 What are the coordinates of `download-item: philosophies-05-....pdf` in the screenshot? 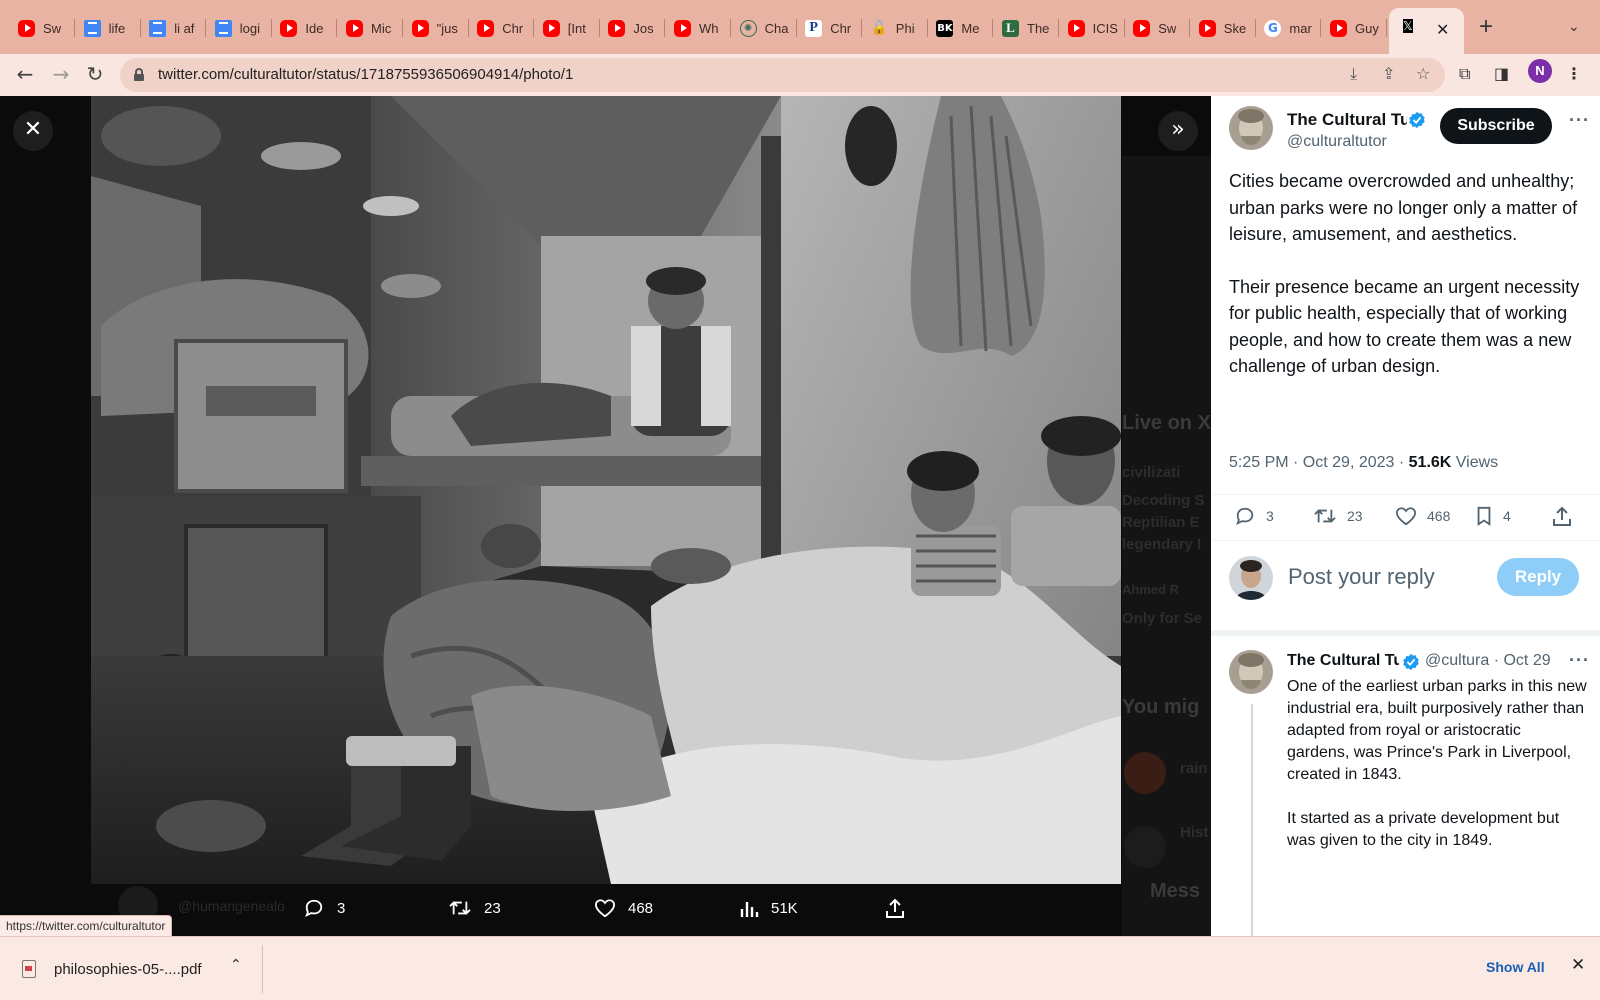 It's located at (112, 969).